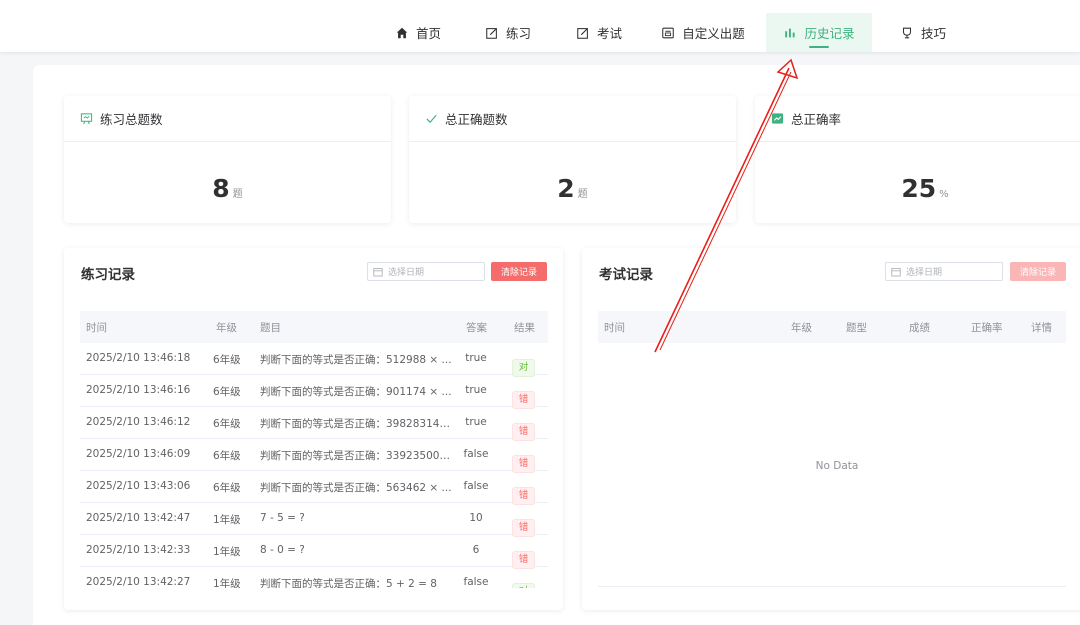 The height and width of the screenshot is (625, 1080). What do you see at coordinates (566, 188) in the screenshot?
I see `stat-value: 2` at bounding box center [566, 188].